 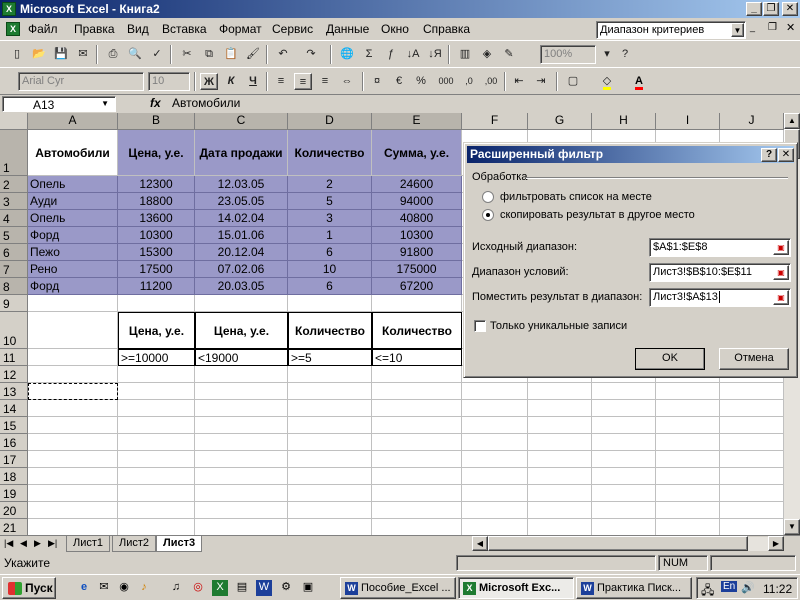 What do you see at coordinates (241, 201) in the screenshot?
I see `table-cell: 23.05.05` at bounding box center [241, 201].